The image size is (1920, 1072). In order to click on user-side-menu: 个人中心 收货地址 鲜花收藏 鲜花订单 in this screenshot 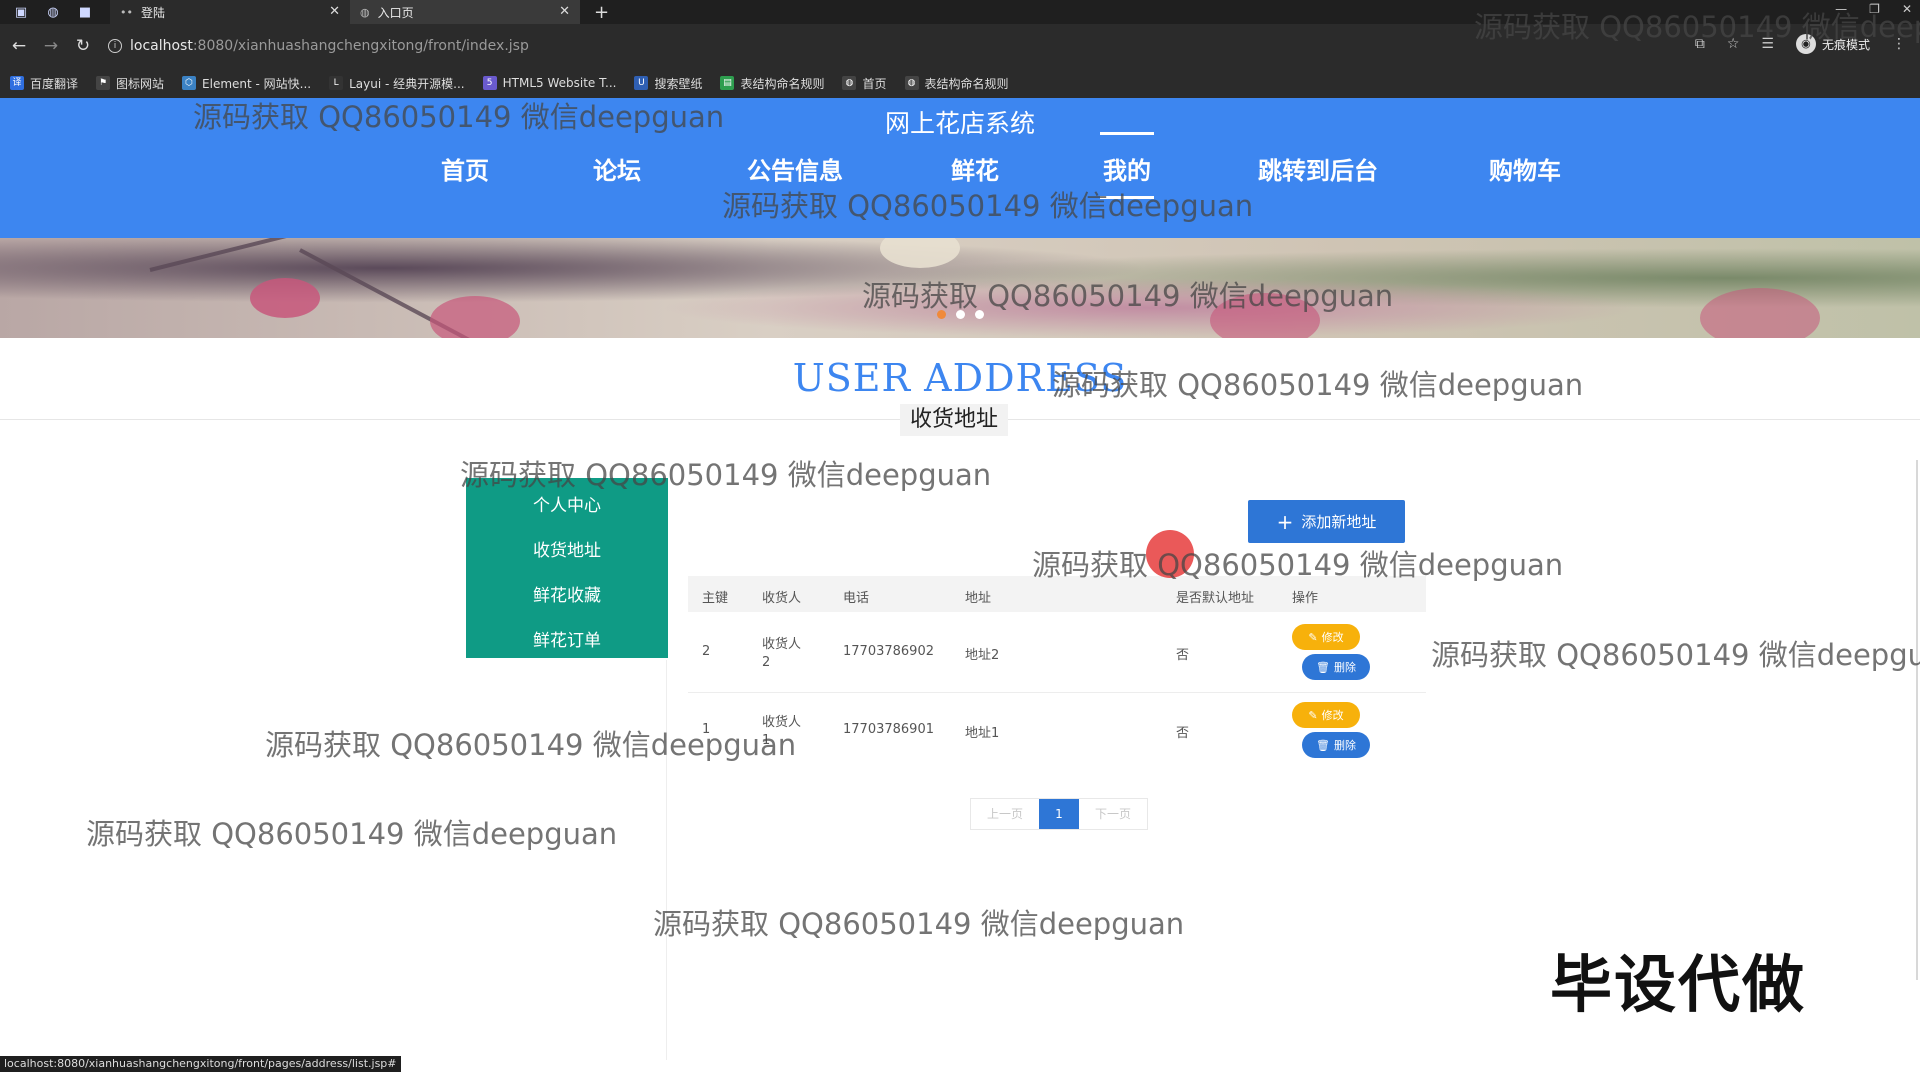, I will do `click(567, 568)`.